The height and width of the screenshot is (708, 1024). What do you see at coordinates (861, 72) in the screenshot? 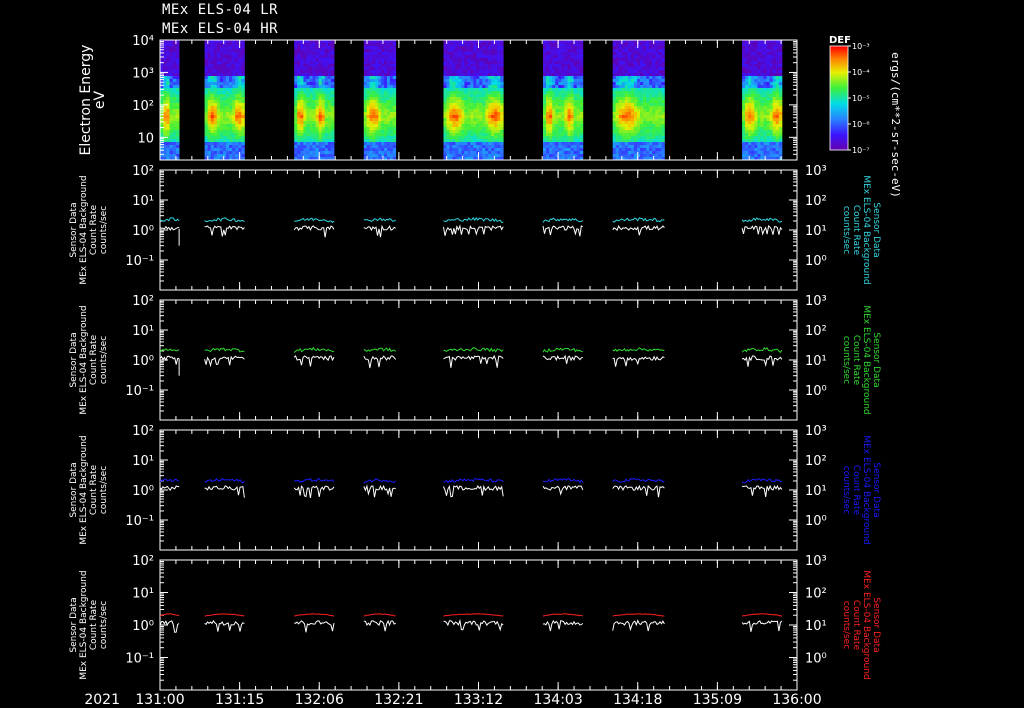
I see `colorbar-tick-label: 10⁻⁴` at bounding box center [861, 72].